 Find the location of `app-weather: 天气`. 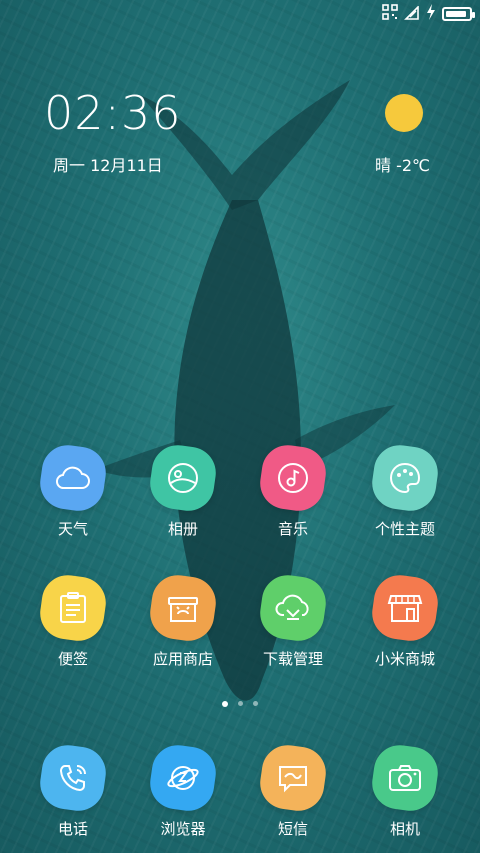

app-weather: 天气 is located at coordinates (73, 490).